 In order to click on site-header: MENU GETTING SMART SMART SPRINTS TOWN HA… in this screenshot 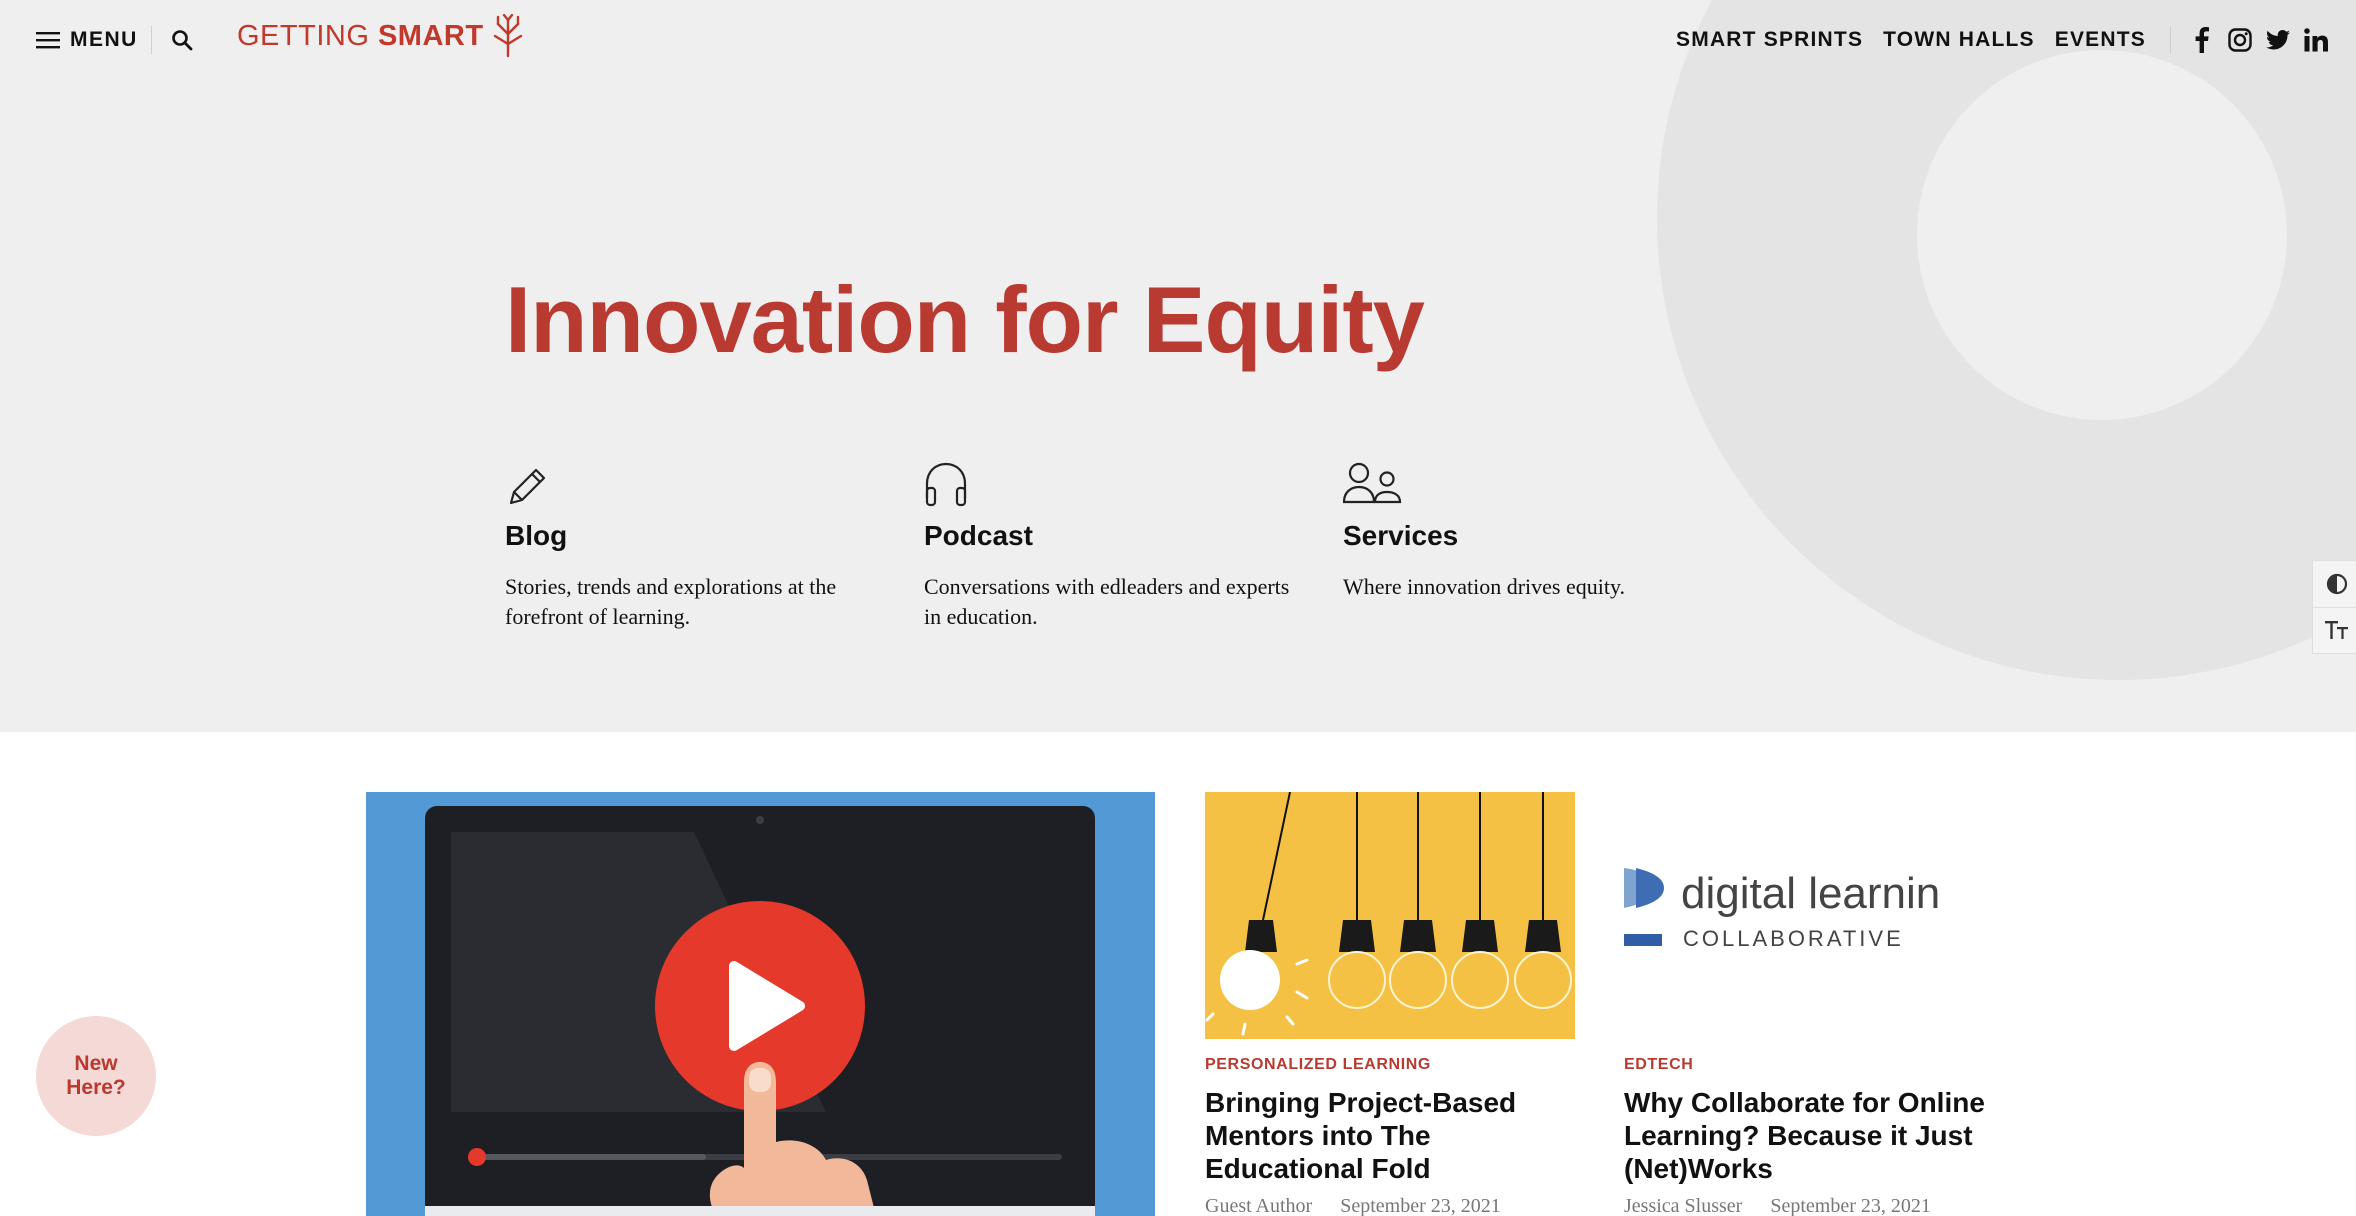, I will do `click(1178, 40)`.